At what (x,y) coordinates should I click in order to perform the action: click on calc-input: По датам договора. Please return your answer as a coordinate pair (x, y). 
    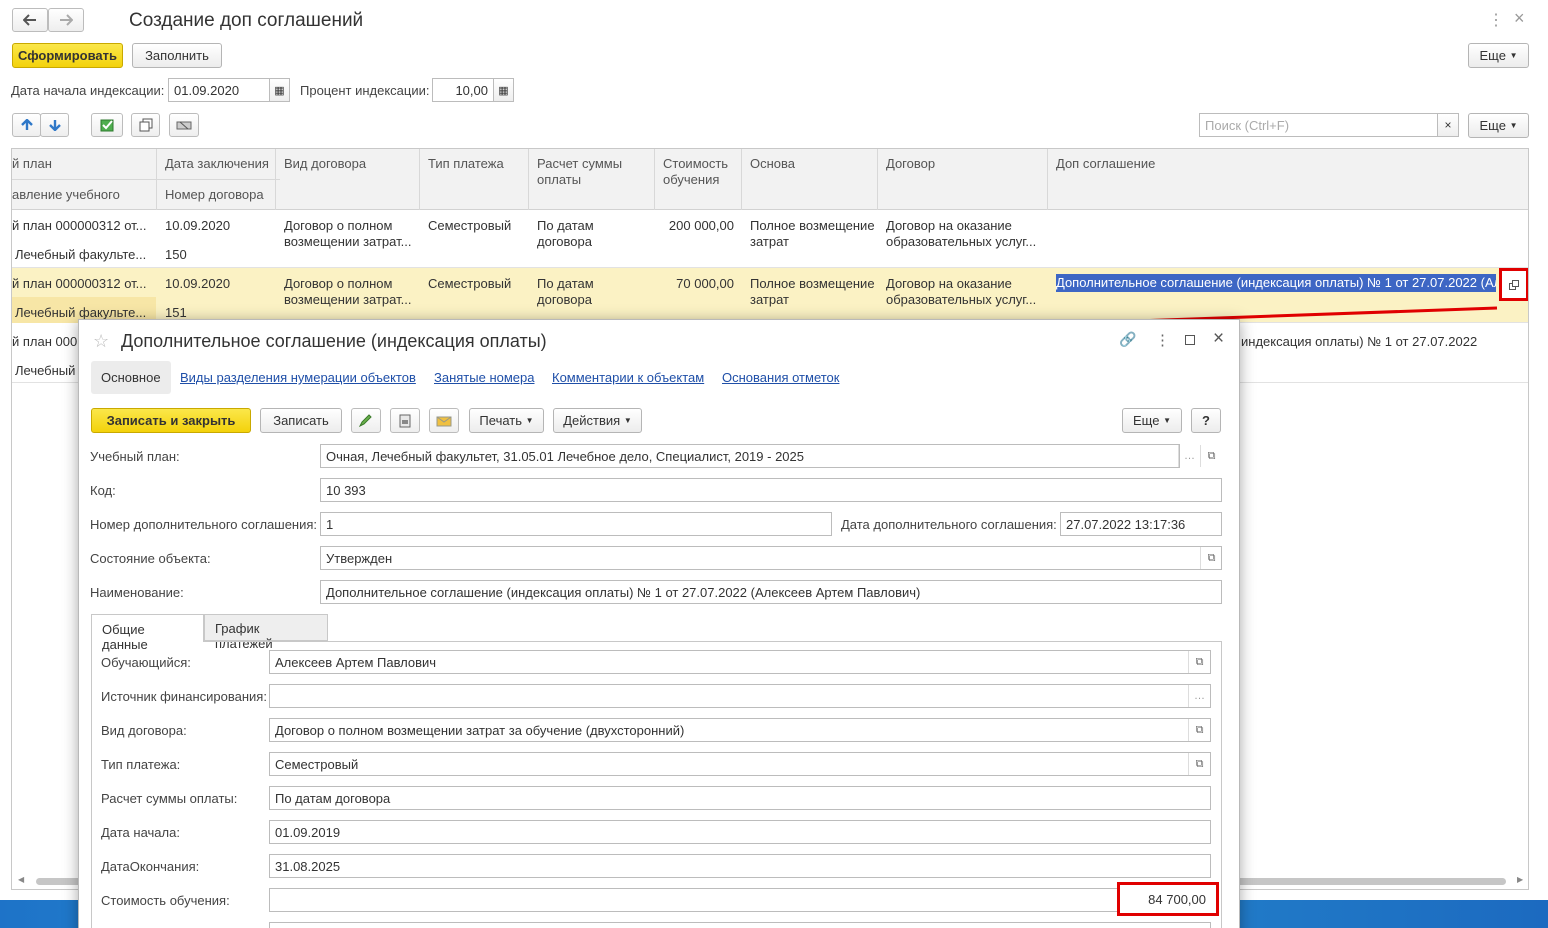
    Looking at the image, I should click on (740, 798).